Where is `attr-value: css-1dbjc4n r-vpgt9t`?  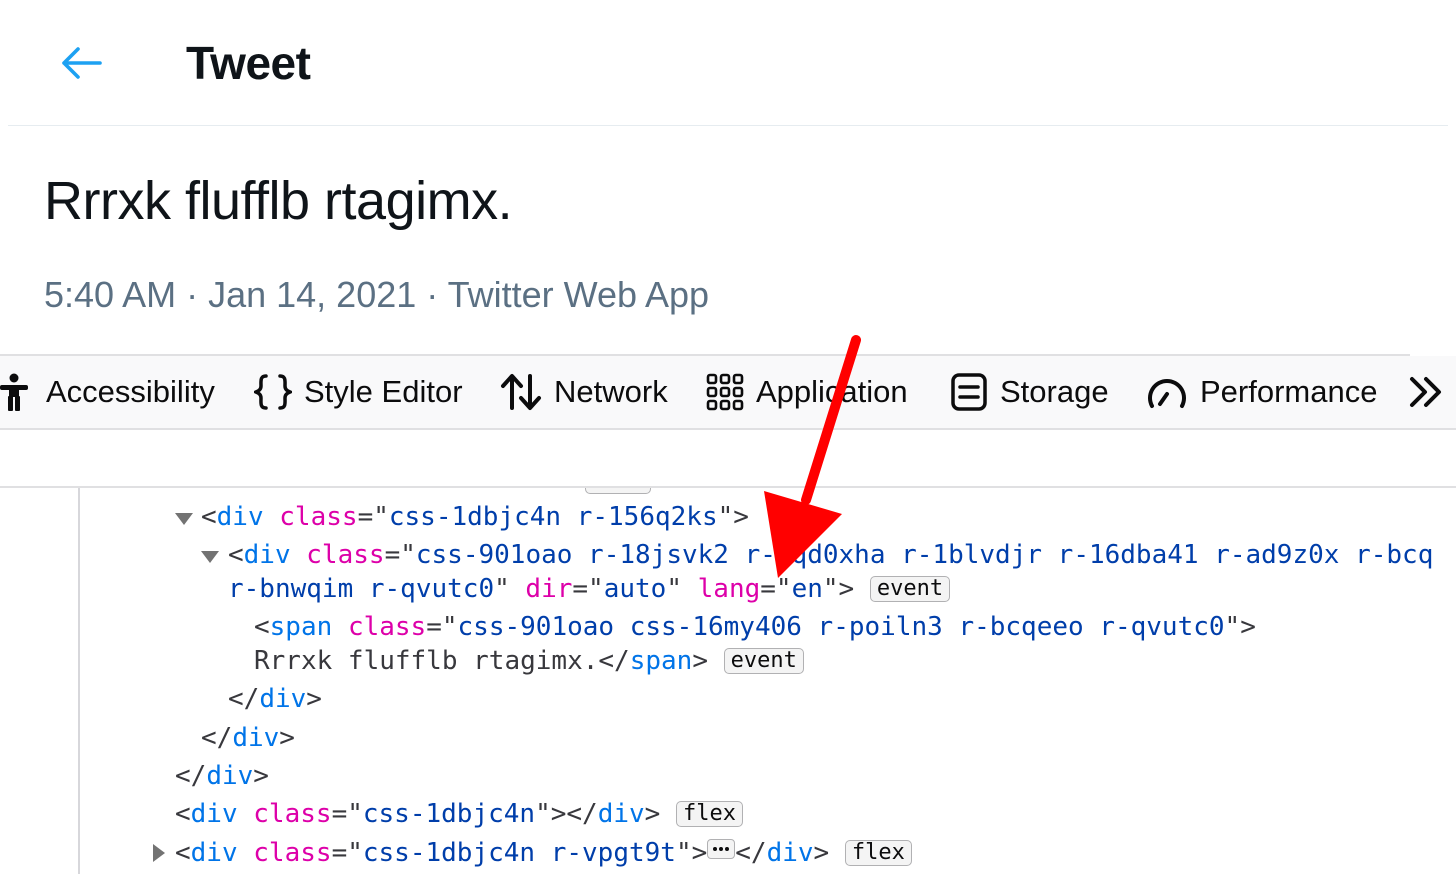
attr-value: css-1dbjc4n r-vpgt9t is located at coordinates (519, 853).